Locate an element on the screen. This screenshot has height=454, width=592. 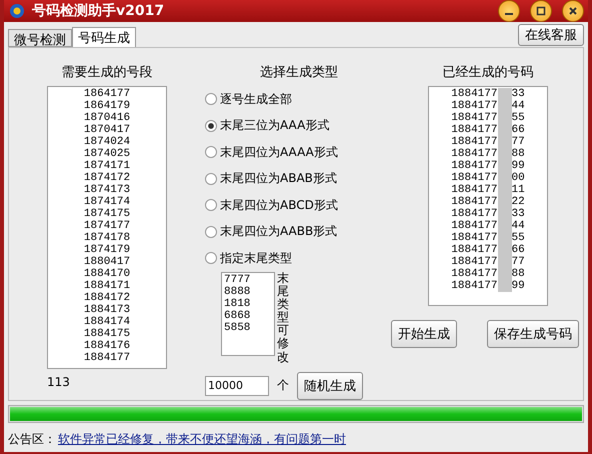
list-item: 1884174 is located at coordinates (107, 322).